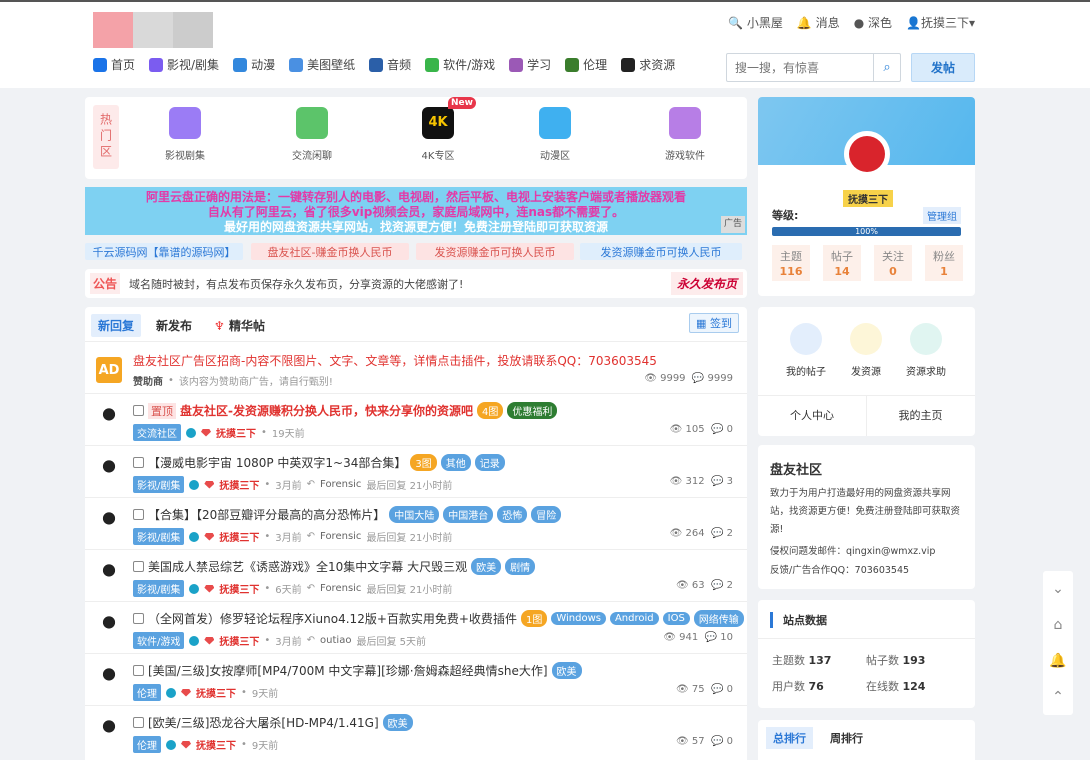 The height and width of the screenshot is (760, 1090). Describe the element at coordinates (755, 22) in the screenshot. I see `blackroom-link: 🔍 小黑屋` at that location.